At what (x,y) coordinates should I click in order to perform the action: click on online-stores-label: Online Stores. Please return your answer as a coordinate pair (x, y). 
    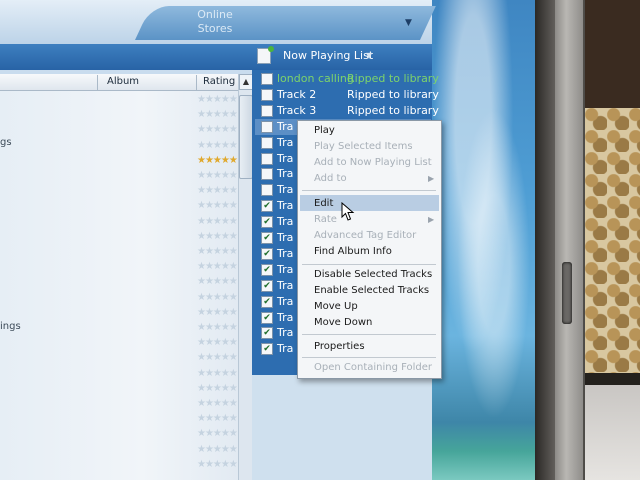
    Looking at the image, I should click on (215, 22).